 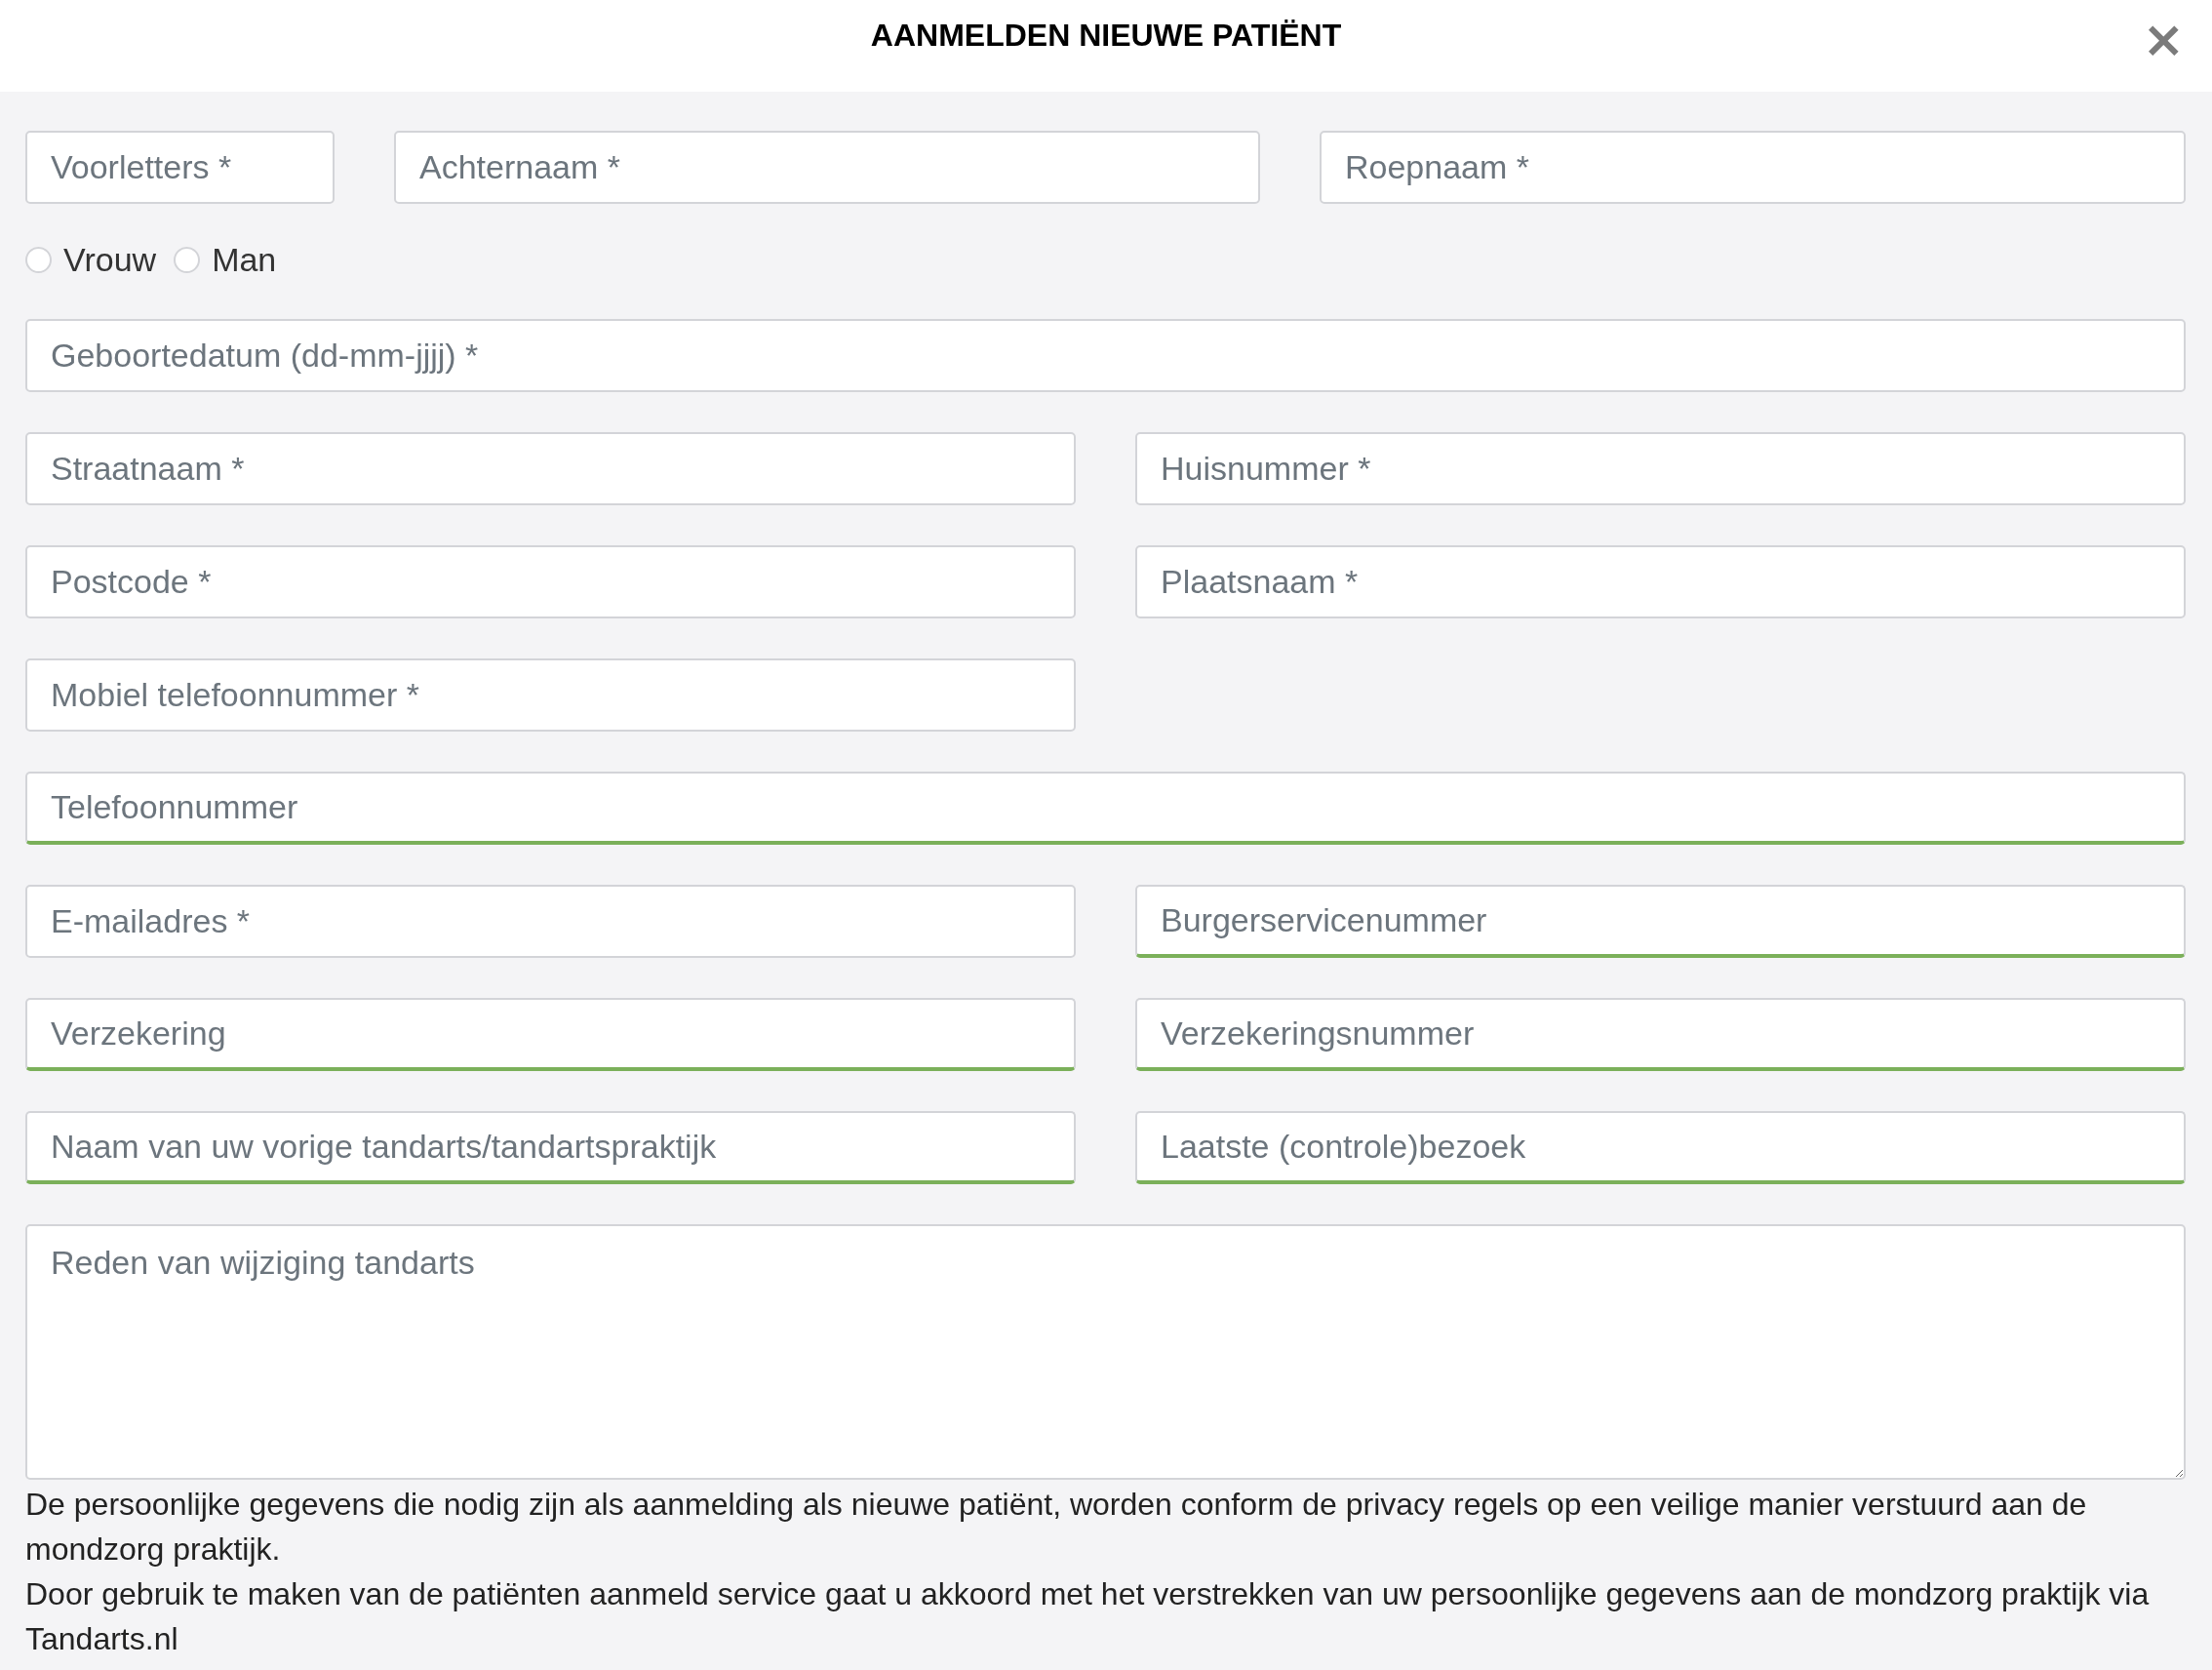 I want to click on input-field: Verzekering, so click(x=550, y=1034).